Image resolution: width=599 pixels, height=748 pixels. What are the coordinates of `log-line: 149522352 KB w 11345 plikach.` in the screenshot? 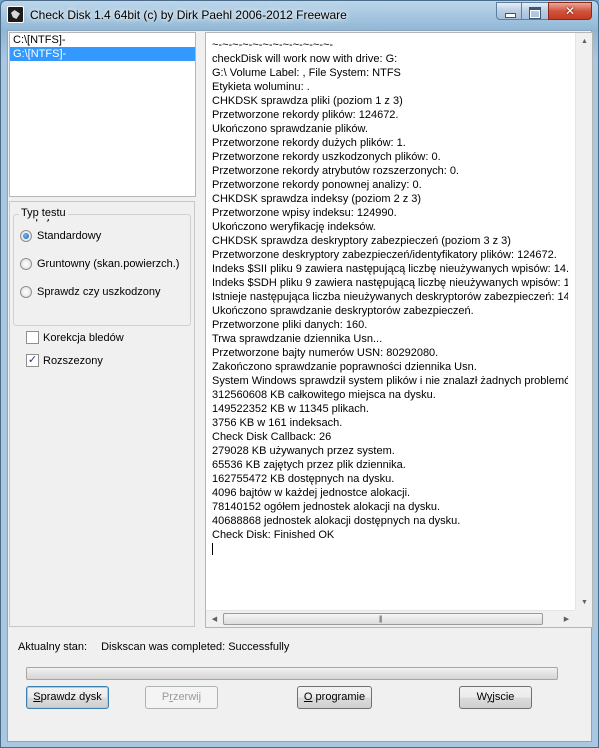 It's located at (290, 409).